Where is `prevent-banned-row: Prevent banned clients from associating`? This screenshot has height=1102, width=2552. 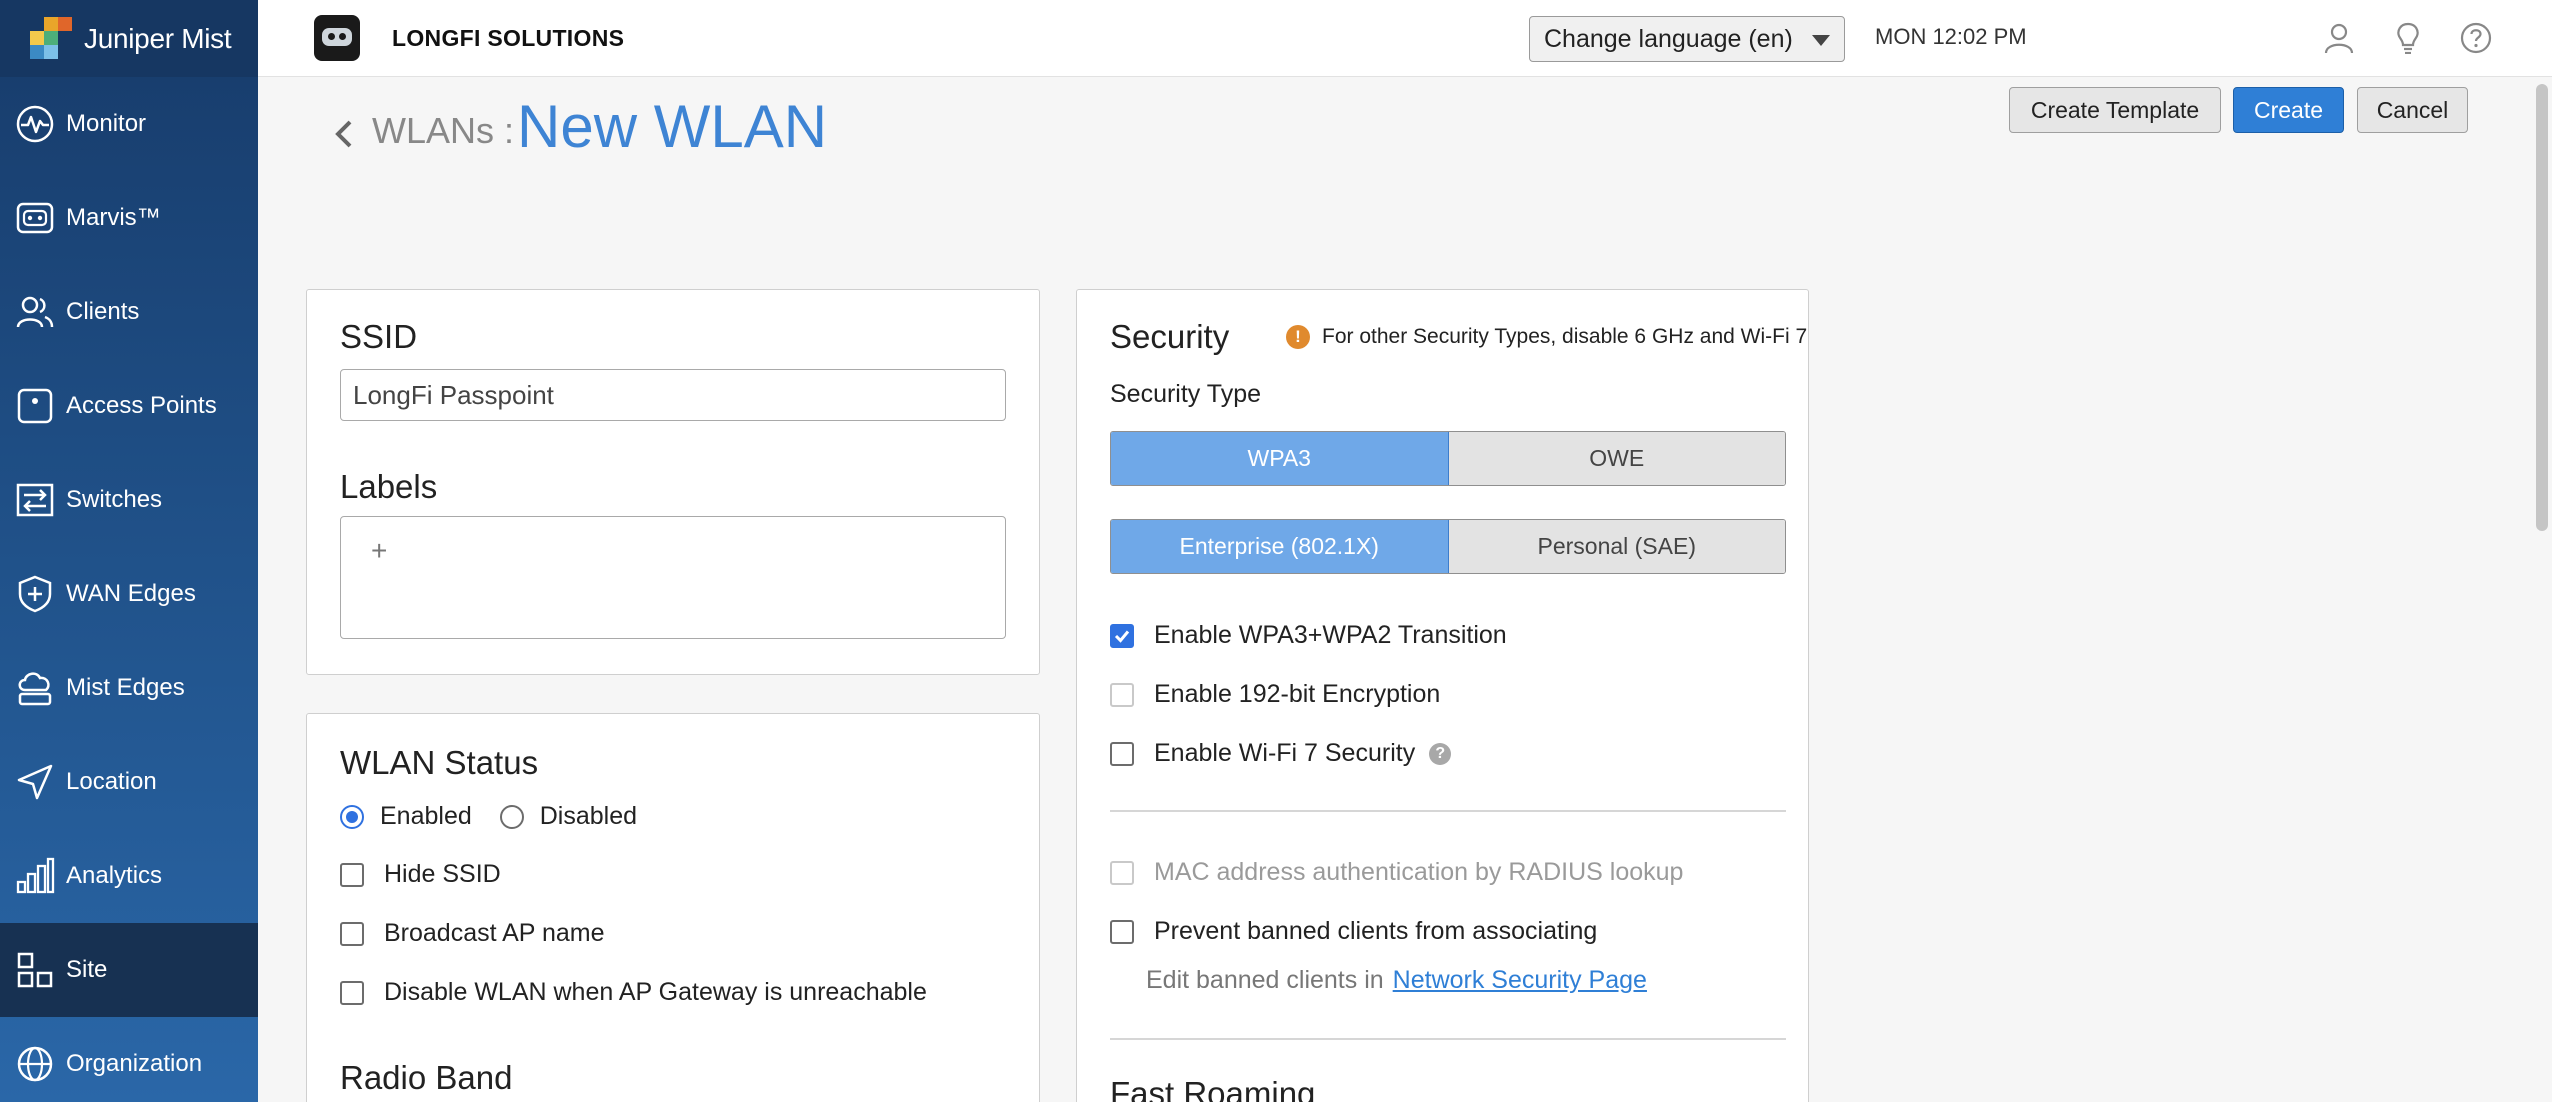 prevent-banned-row: Prevent banned clients from associating is located at coordinates (1353, 931).